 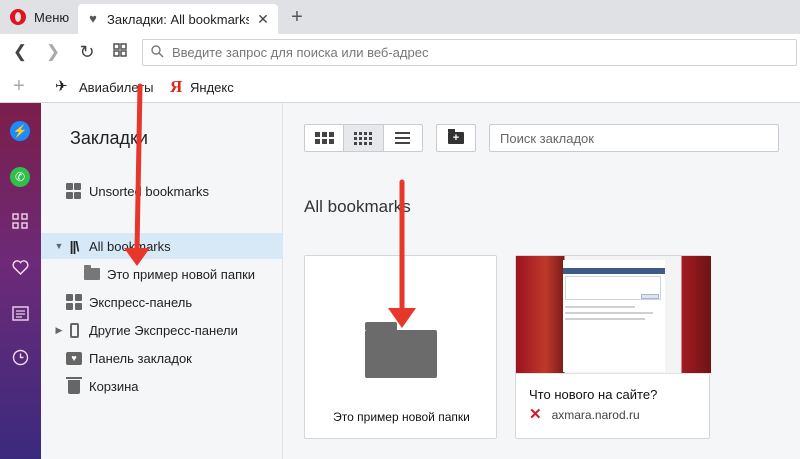 What do you see at coordinates (74, 330) in the screenshot?
I see `phone-icon` at bounding box center [74, 330].